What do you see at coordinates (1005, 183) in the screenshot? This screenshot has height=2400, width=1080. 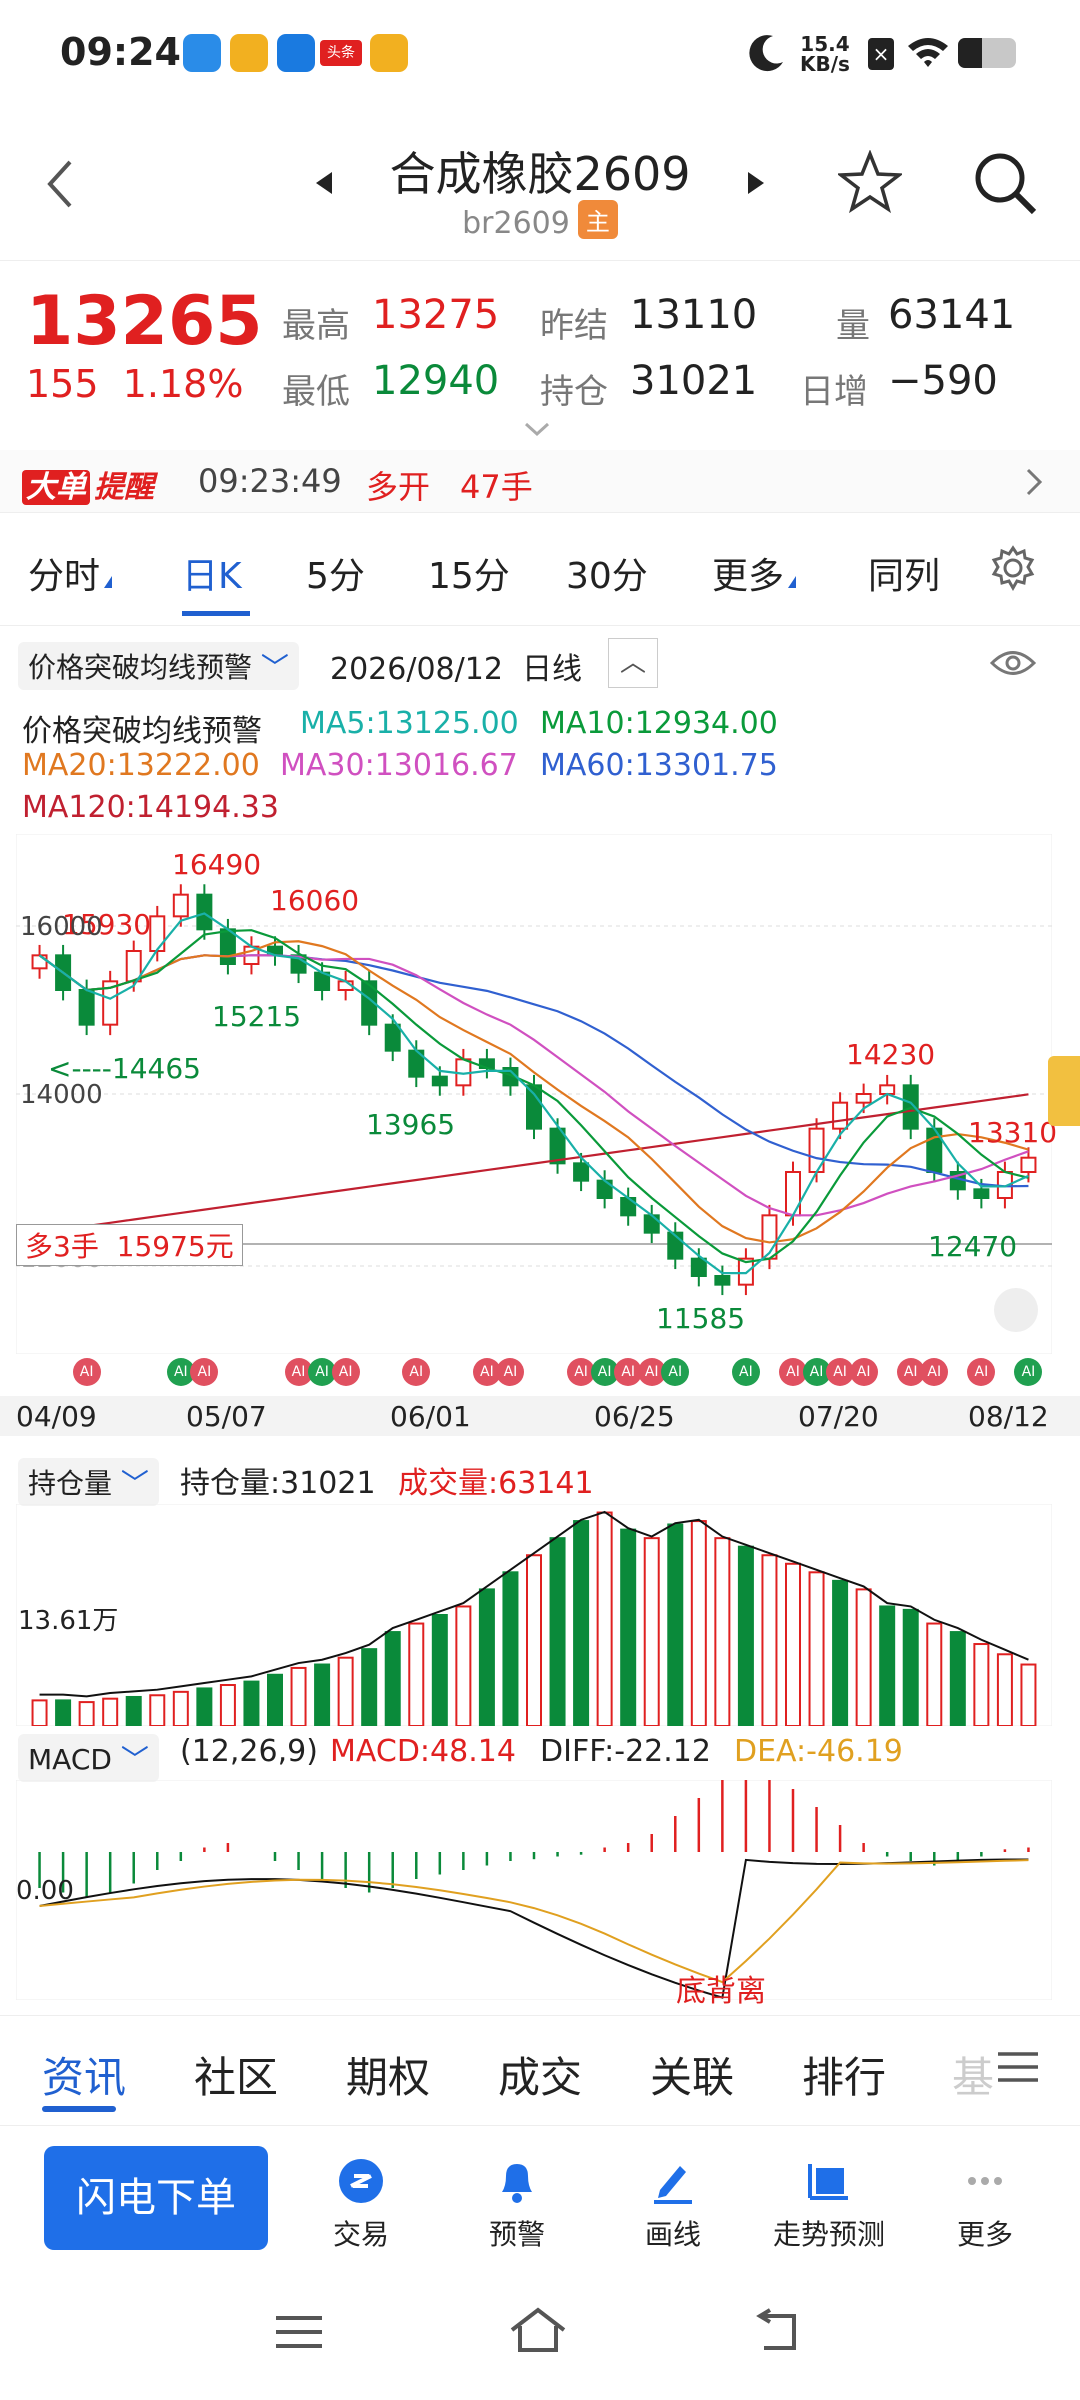 I see `search-icon` at bounding box center [1005, 183].